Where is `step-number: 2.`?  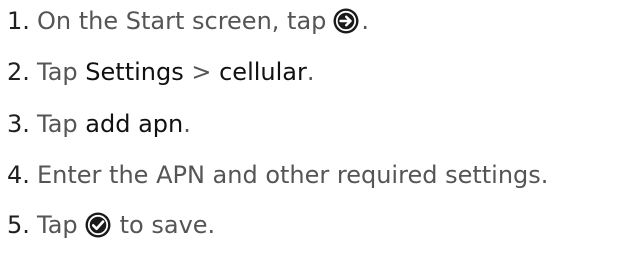 step-number: 2. is located at coordinates (18, 72).